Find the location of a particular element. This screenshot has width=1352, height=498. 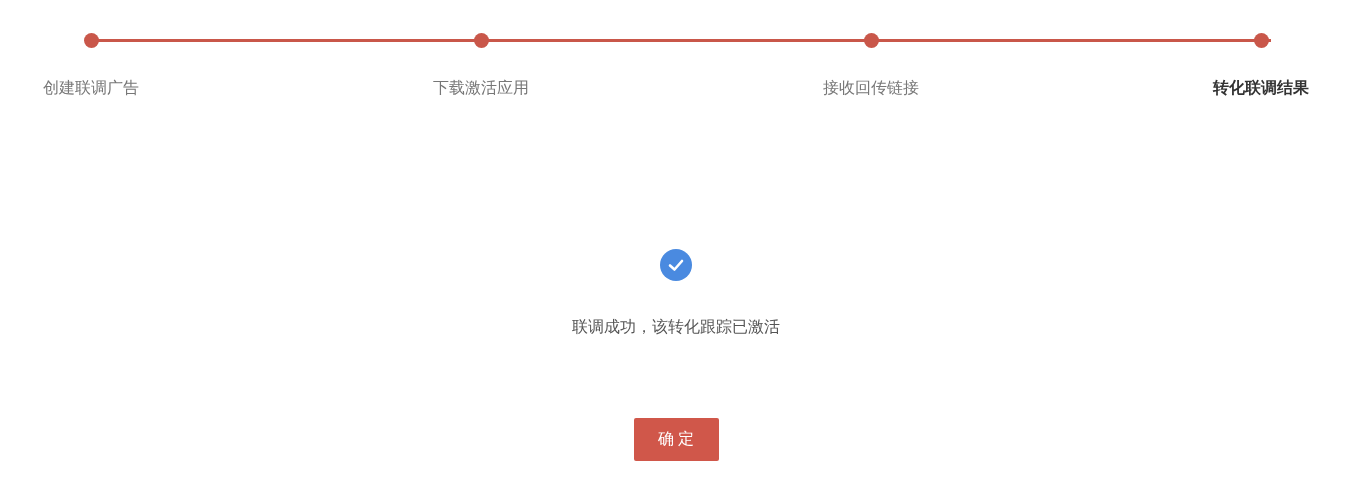

confirm-button: 确 定 is located at coordinates (676, 439).